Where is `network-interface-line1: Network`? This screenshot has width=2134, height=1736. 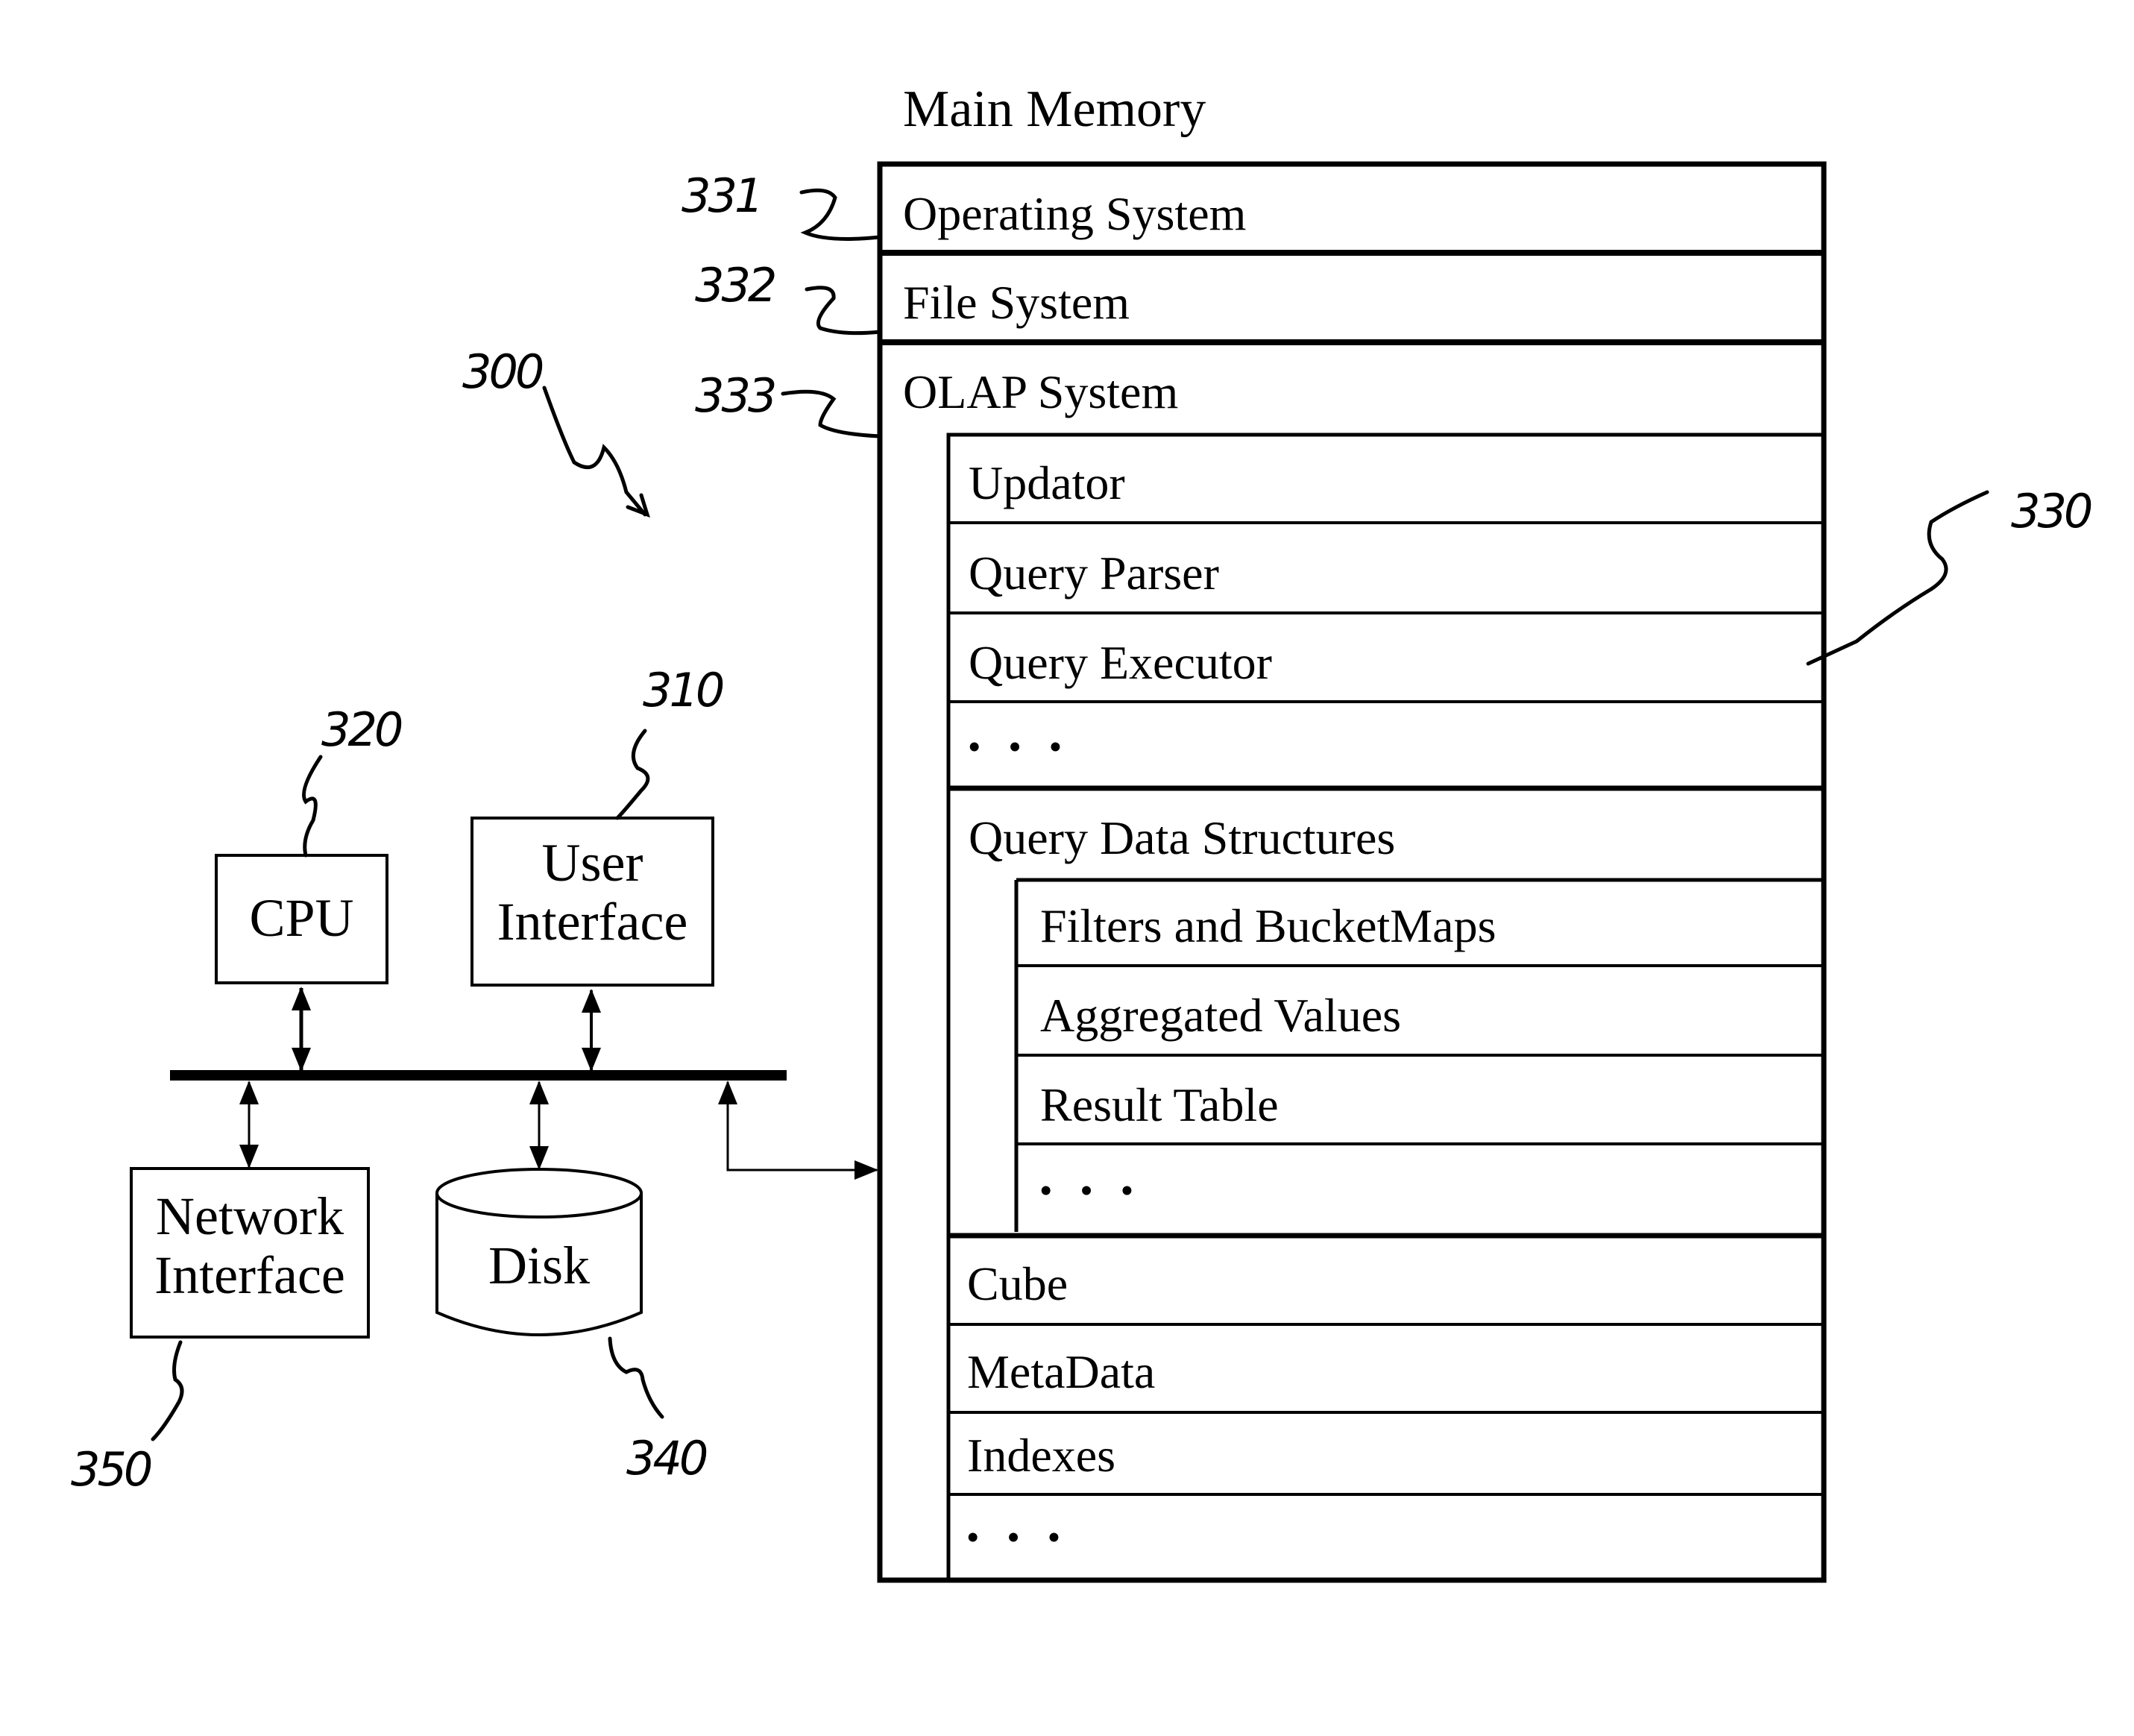
network-interface-line1: Network is located at coordinates (250, 1216).